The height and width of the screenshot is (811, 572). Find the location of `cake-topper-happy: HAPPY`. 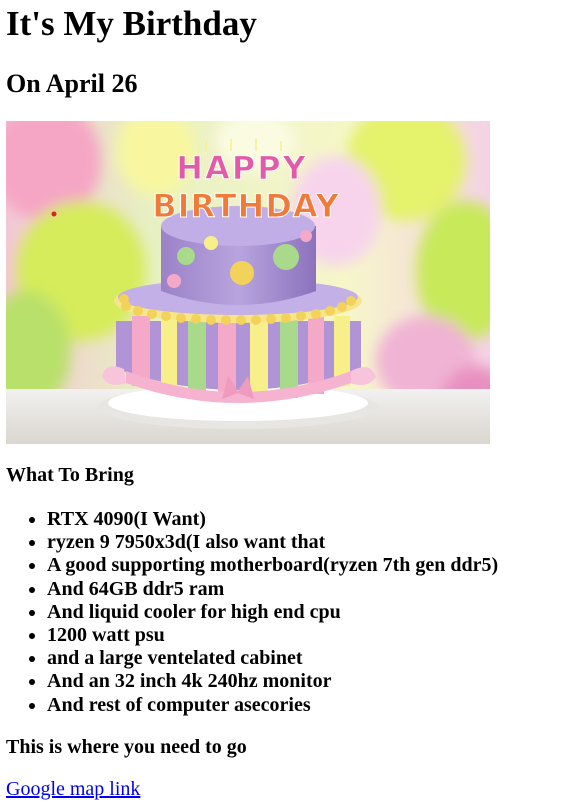

cake-topper-happy: HAPPY is located at coordinates (242, 168).